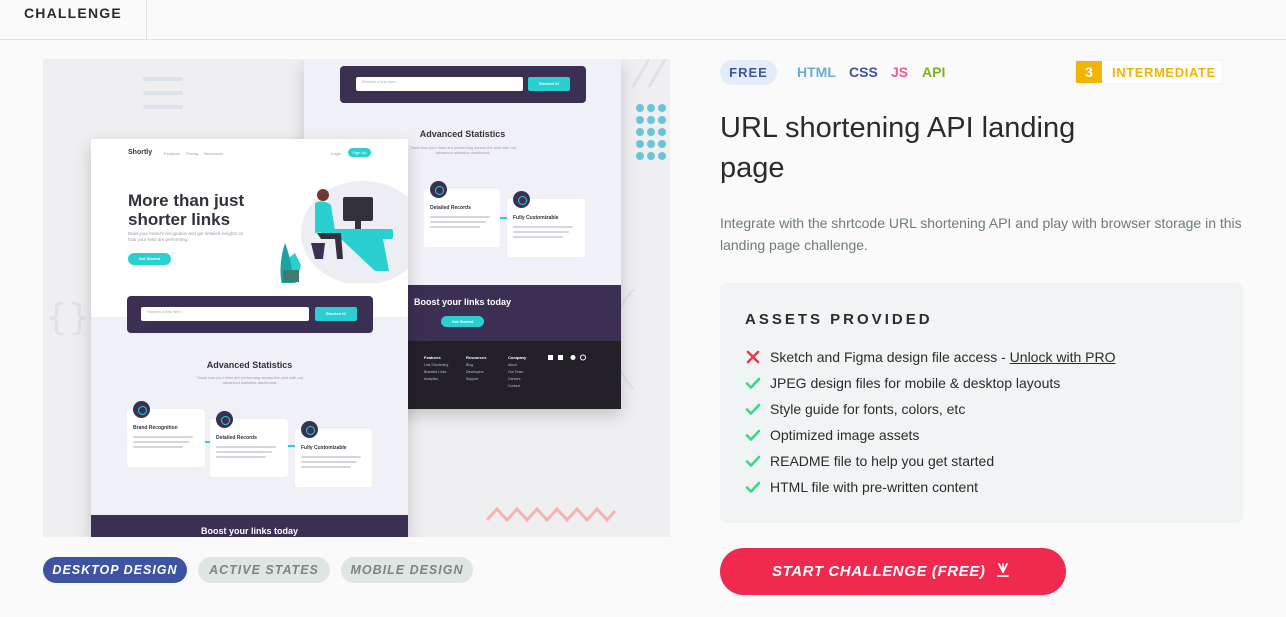 The image size is (1286, 617). What do you see at coordinates (236, 438) in the screenshot?
I see `front-card-2-title: Detailed Records` at bounding box center [236, 438].